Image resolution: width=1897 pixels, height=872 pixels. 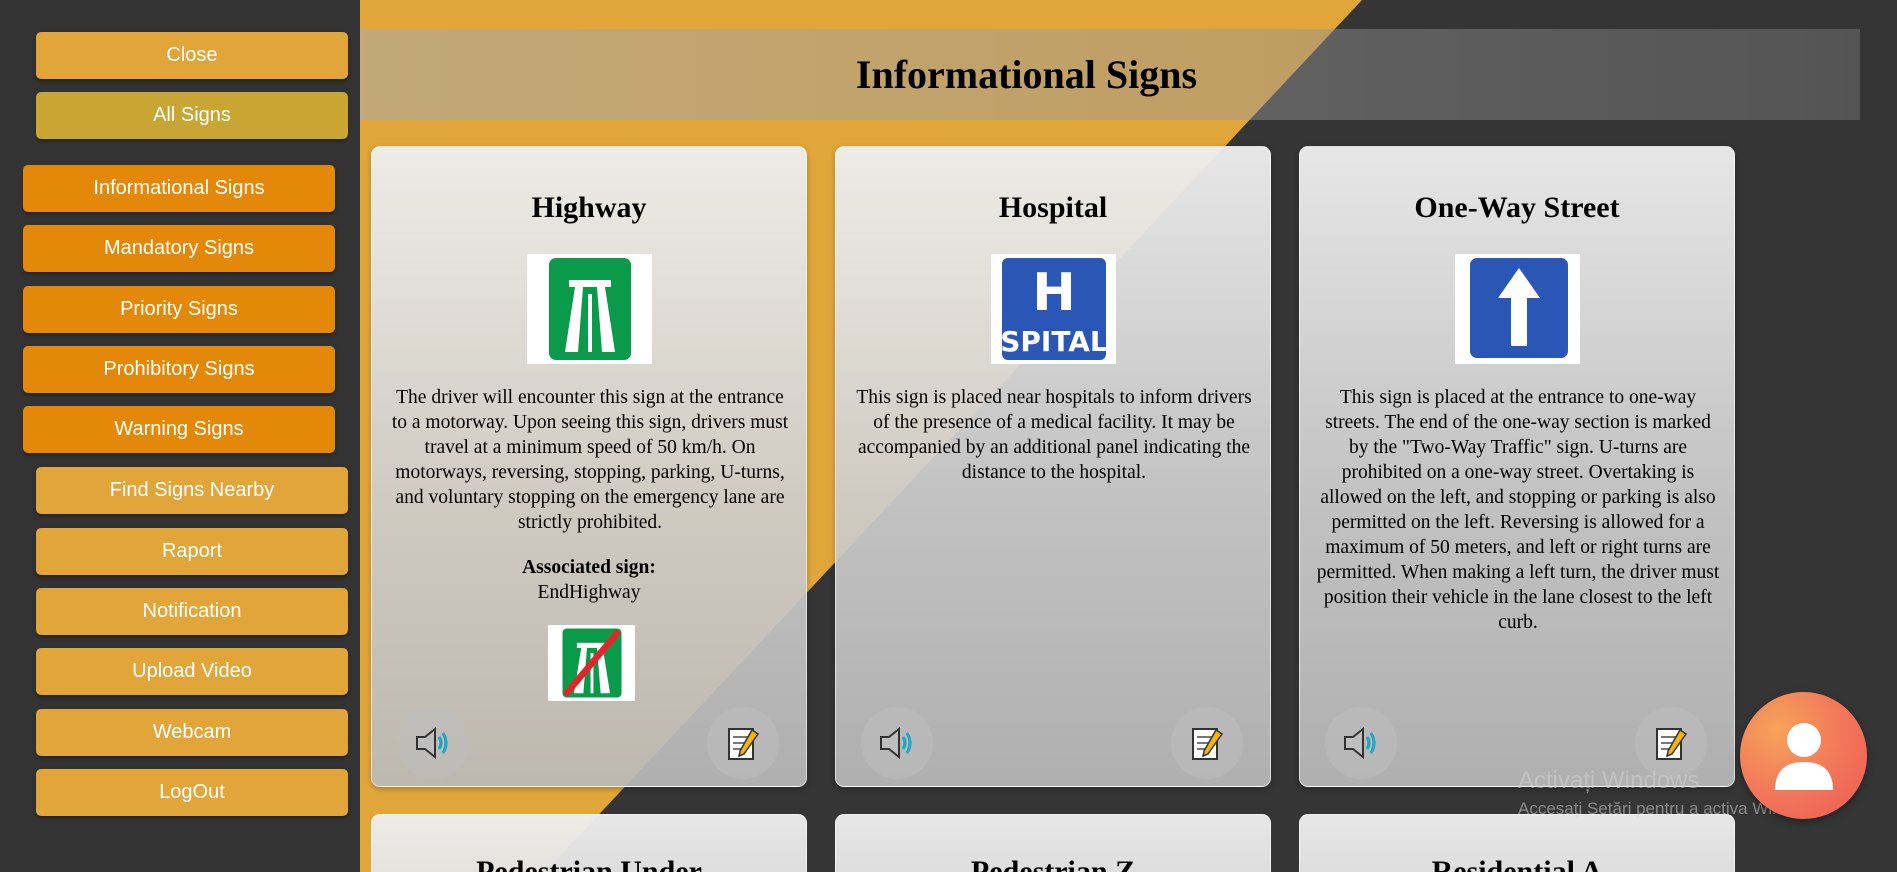 What do you see at coordinates (192, 55) in the screenshot?
I see `close-button: Close` at bounding box center [192, 55].